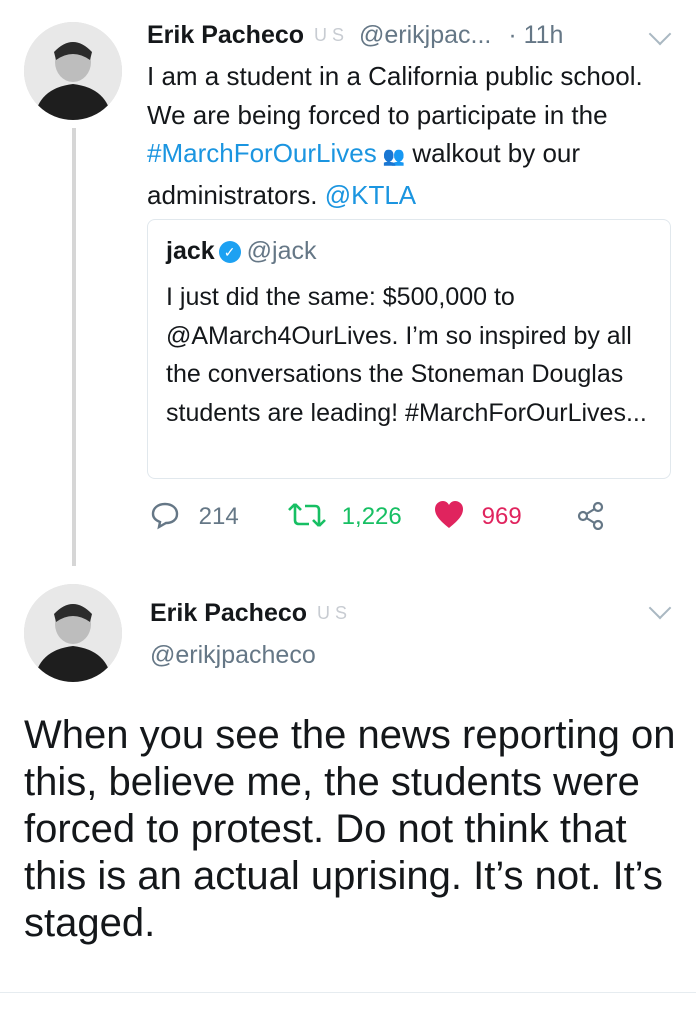 The height and width of the screenshot is (1024, 696). I want to click on reply-count: 214, so click(218, 516).